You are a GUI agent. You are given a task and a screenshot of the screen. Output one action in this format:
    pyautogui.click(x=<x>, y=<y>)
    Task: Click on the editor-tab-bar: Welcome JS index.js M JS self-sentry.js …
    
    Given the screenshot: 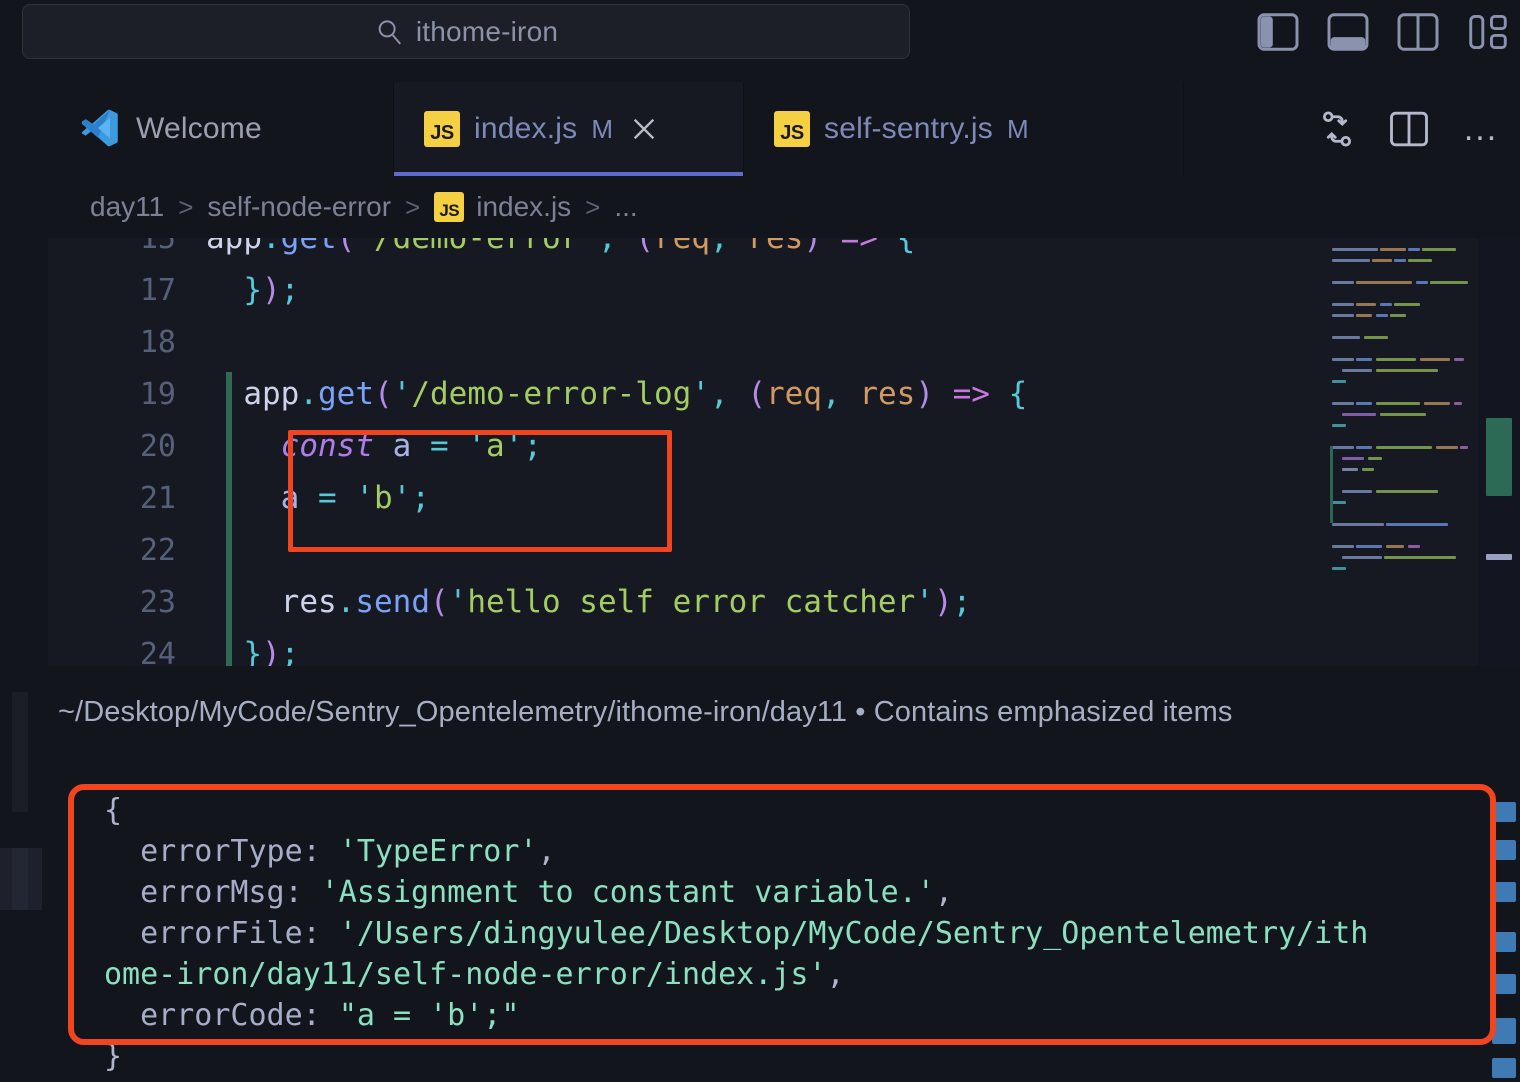 What is the action you would take?
    pyautogui.click(x=784, y=129)
    